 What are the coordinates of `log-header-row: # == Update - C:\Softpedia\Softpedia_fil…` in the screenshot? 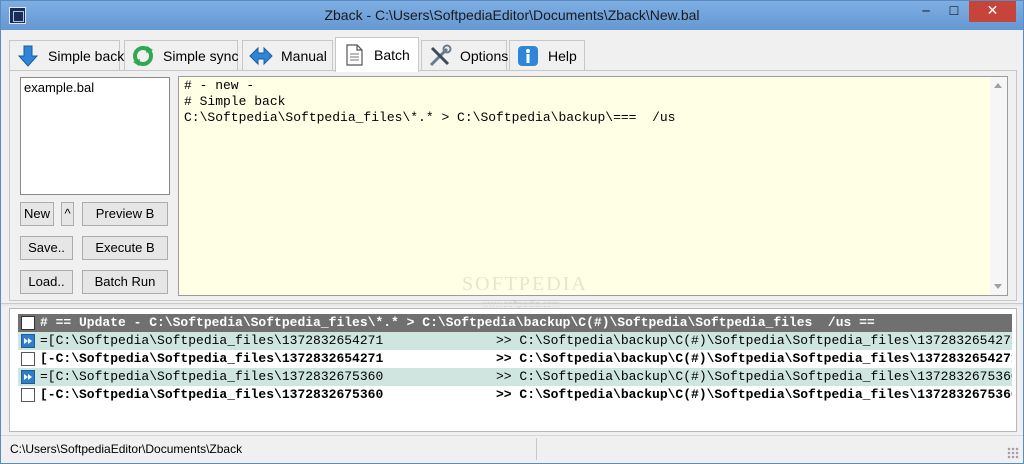 It's located at (515, 323).